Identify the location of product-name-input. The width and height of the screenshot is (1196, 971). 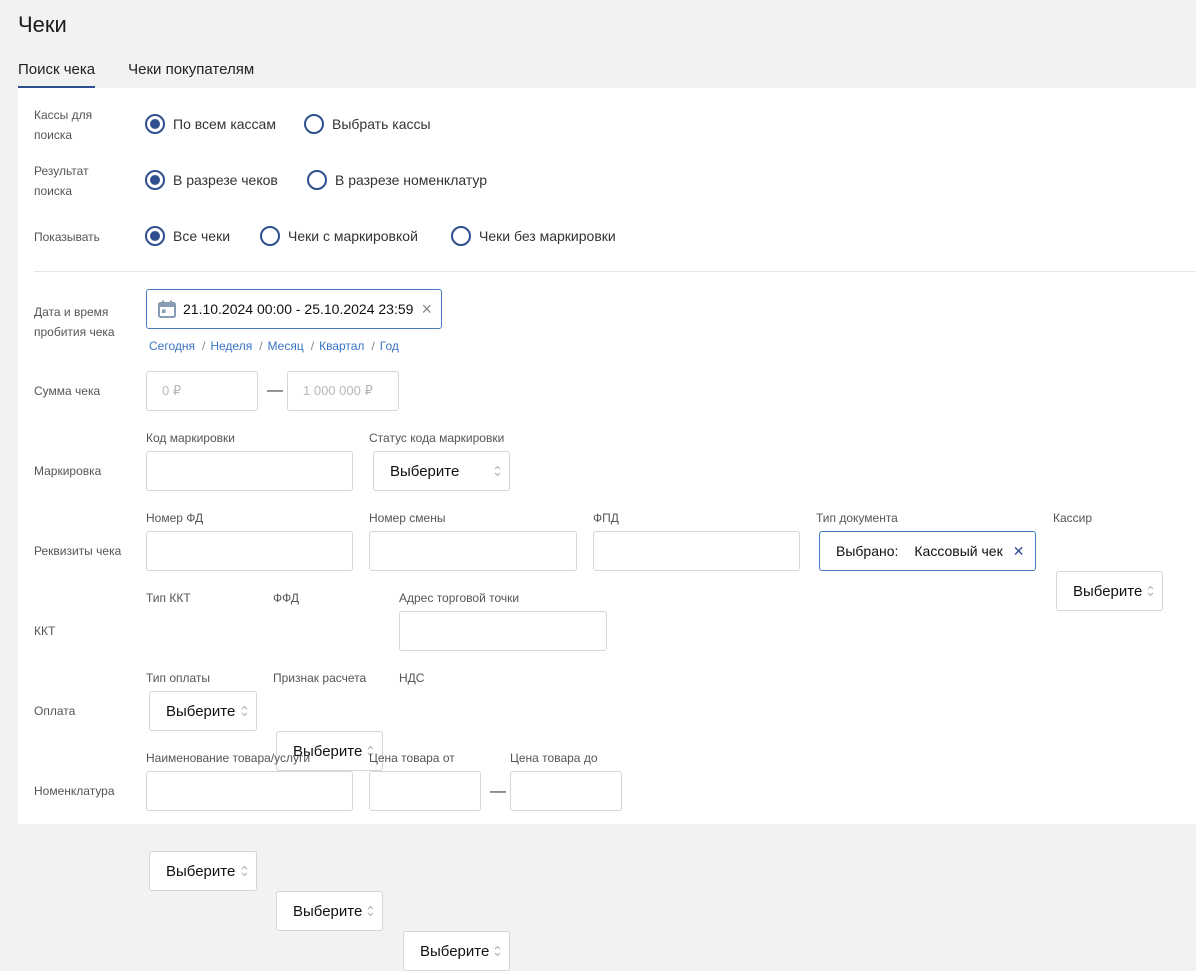
(249, 791).